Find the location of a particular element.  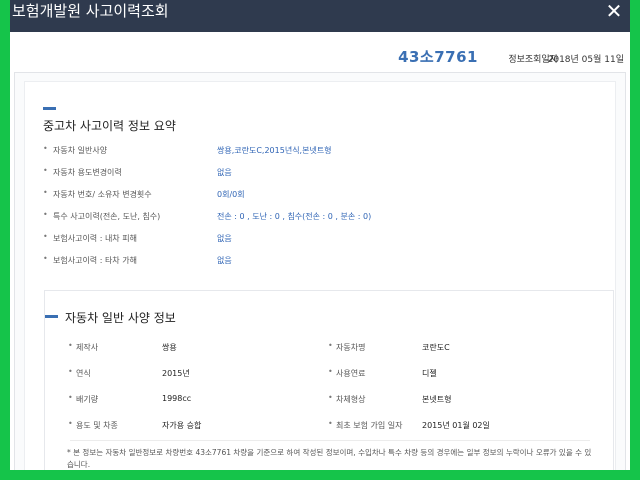

spec-label: 최초 보험 가입 일자 is located at coordinates (369, 425).